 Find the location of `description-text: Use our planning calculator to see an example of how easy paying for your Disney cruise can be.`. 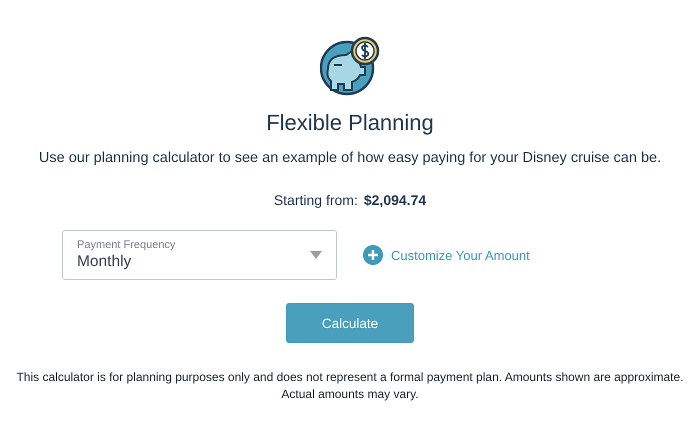

description-text: Use our planning calculator to see an example of how easy paying for your Disney cruise can be. is located at coordinates (350, 158).